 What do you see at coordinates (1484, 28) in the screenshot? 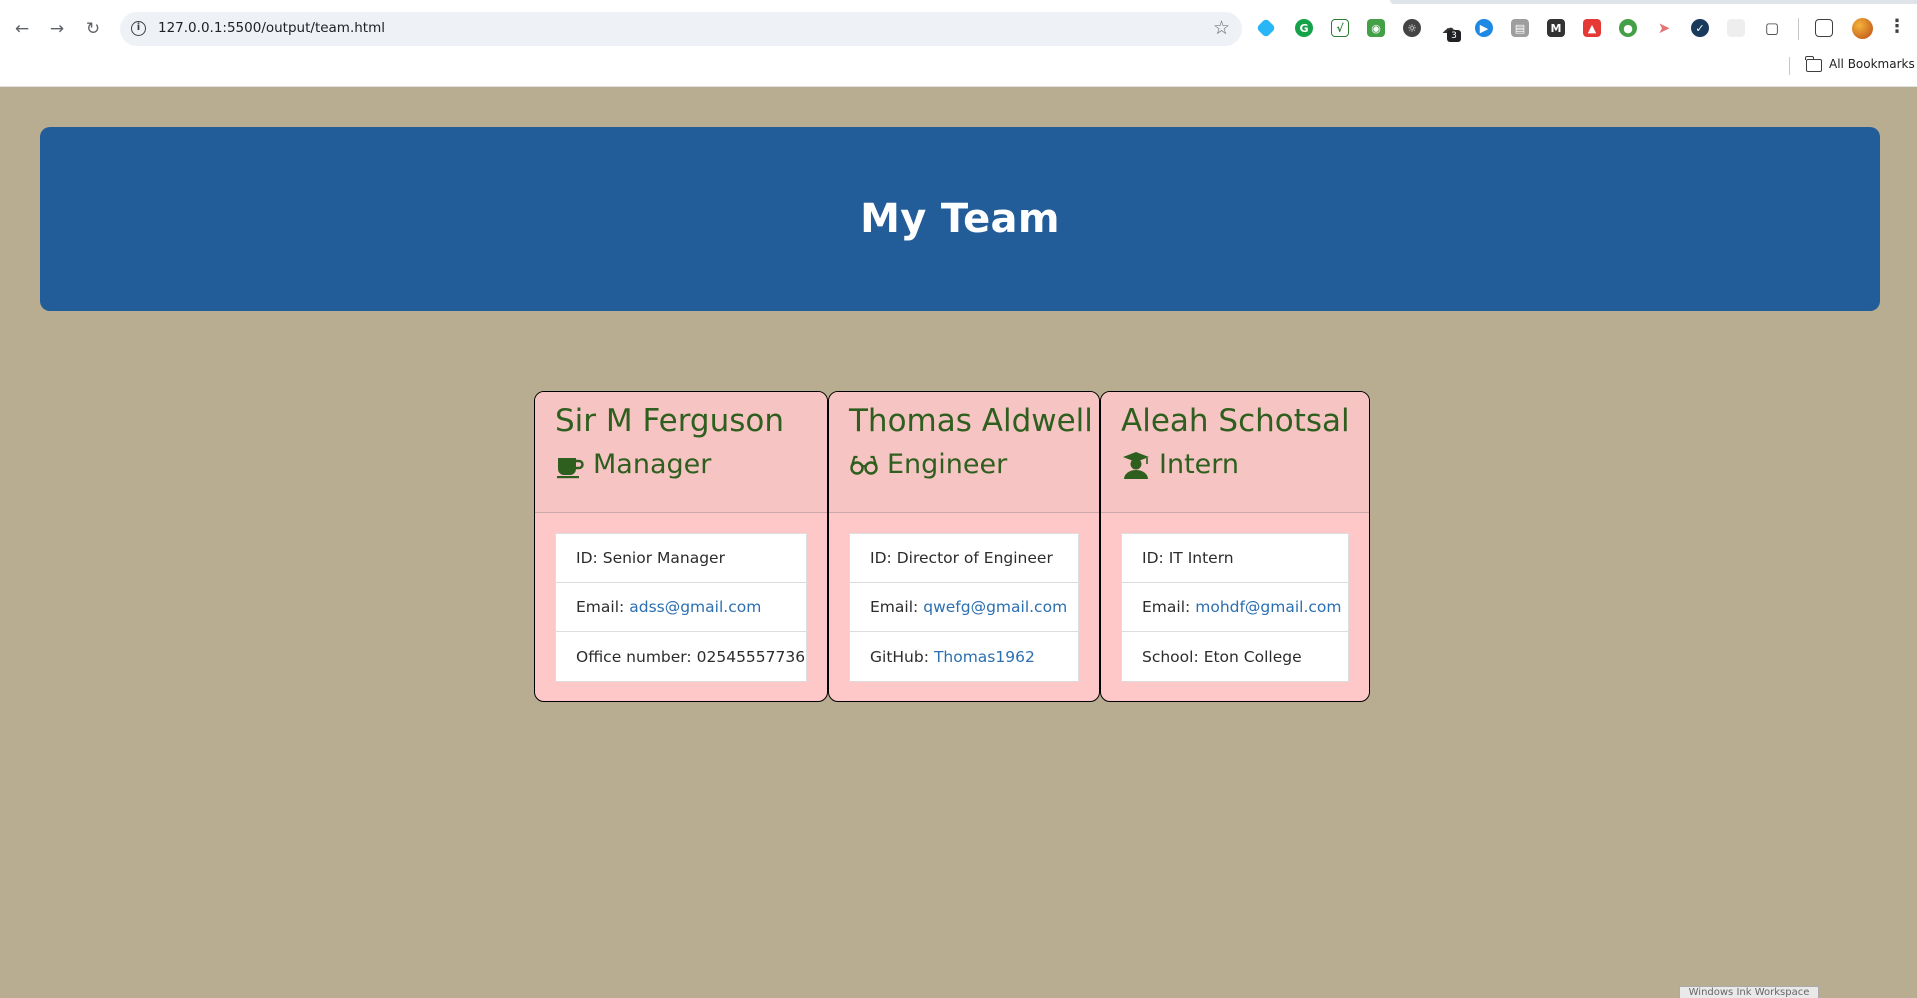
I see `play-extension-icon: ▶` at bounding box center [1484, 28].